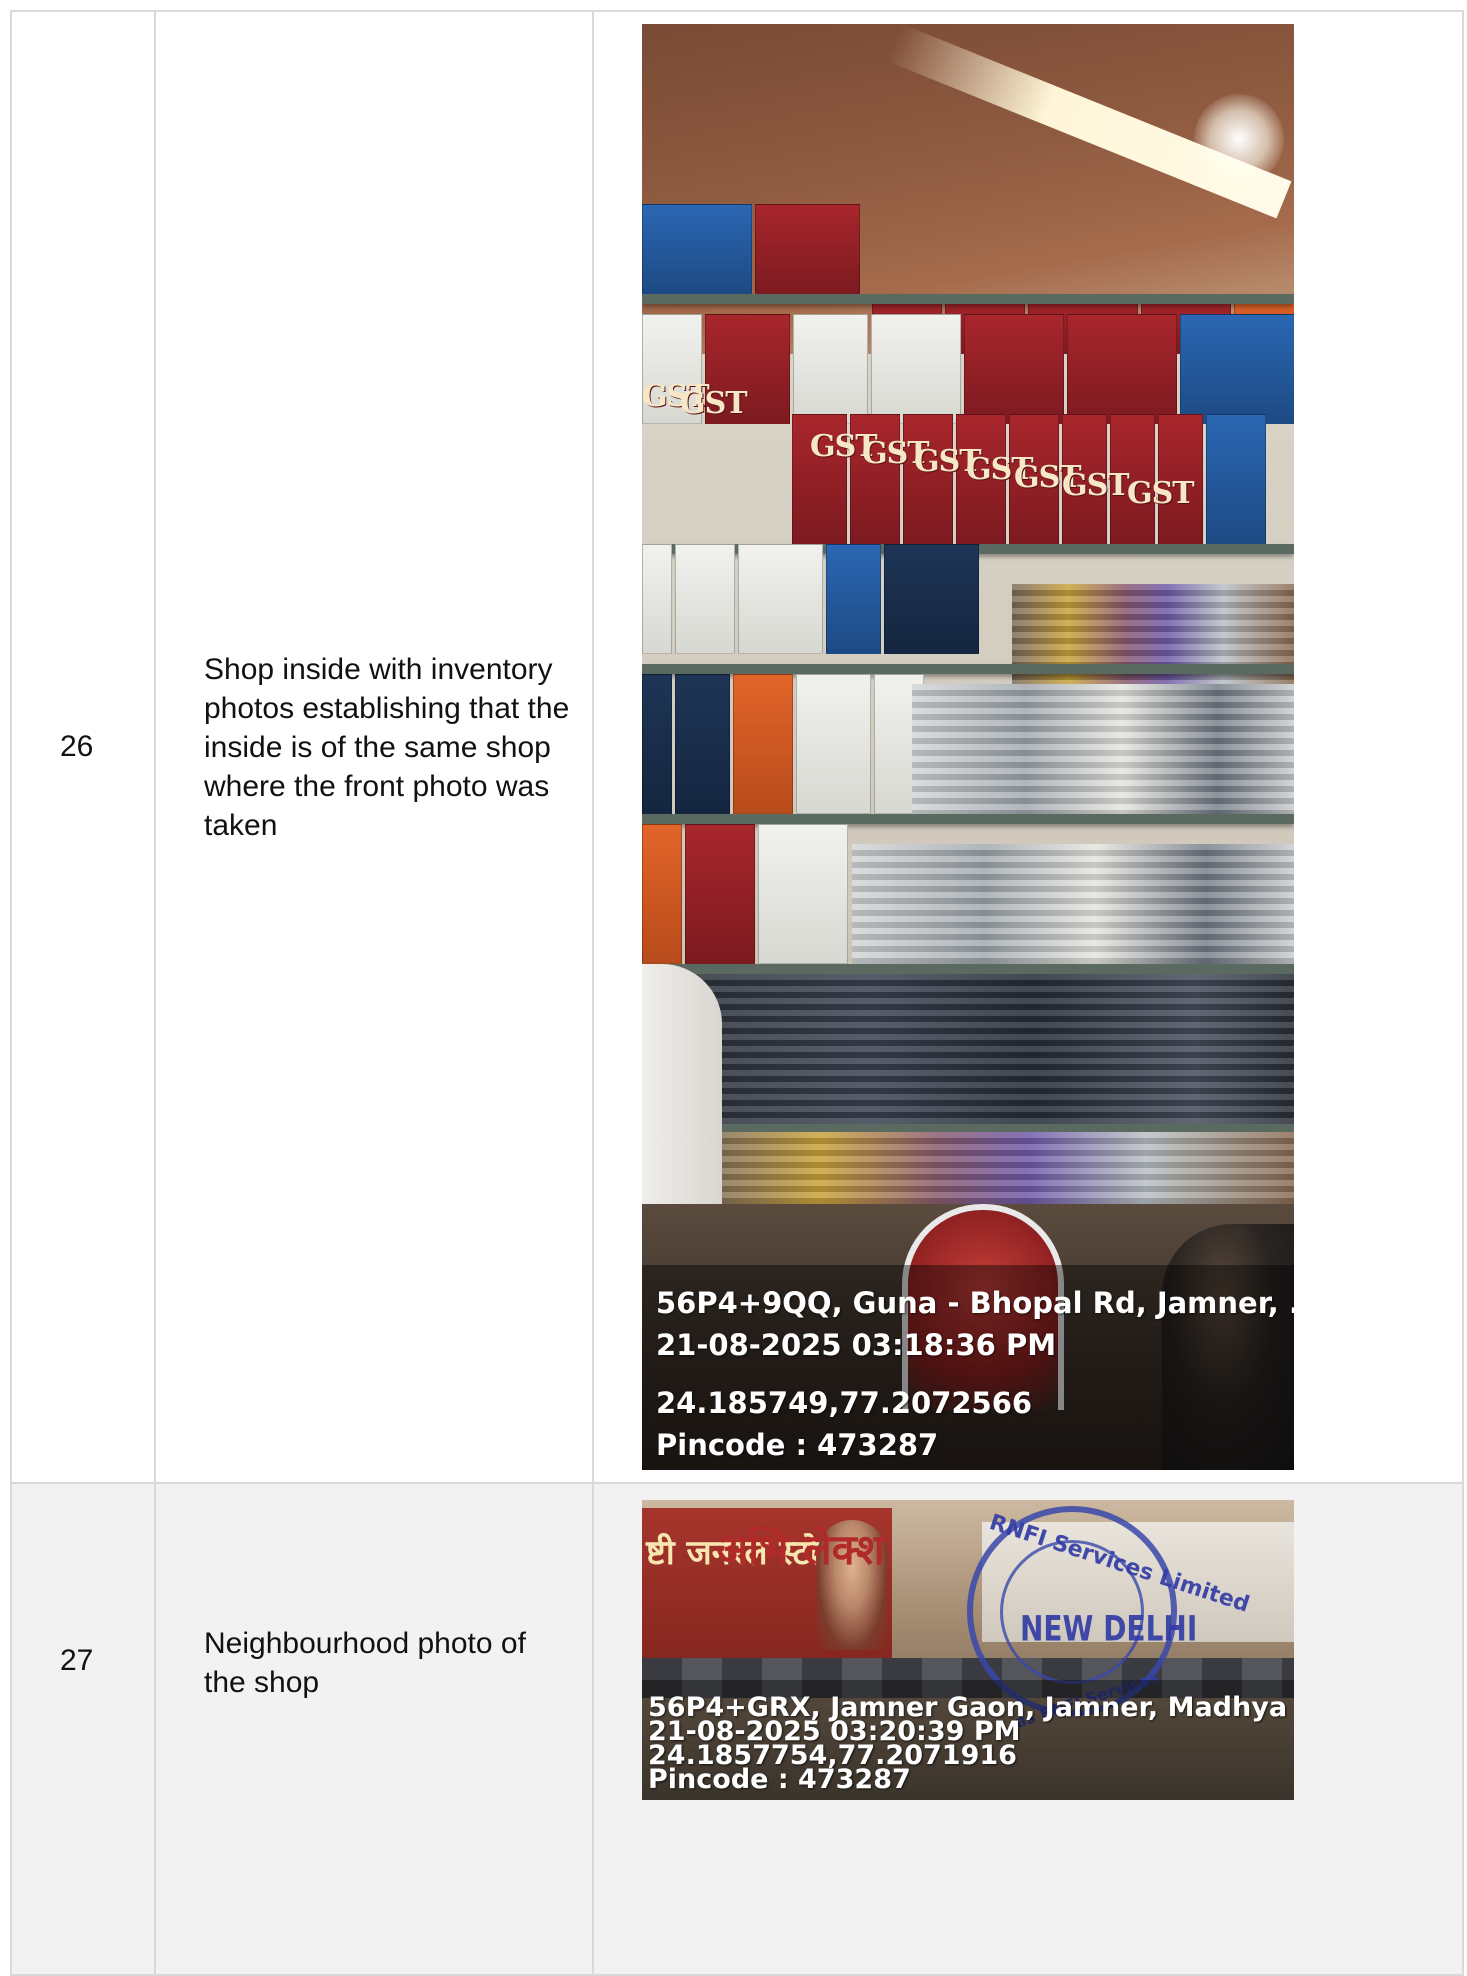 The width and height of the screenshot is (1467, 1976). Describe the element at coordinates (1239, 139) in the screenshot. I see `ceiling-lamp` at that location.